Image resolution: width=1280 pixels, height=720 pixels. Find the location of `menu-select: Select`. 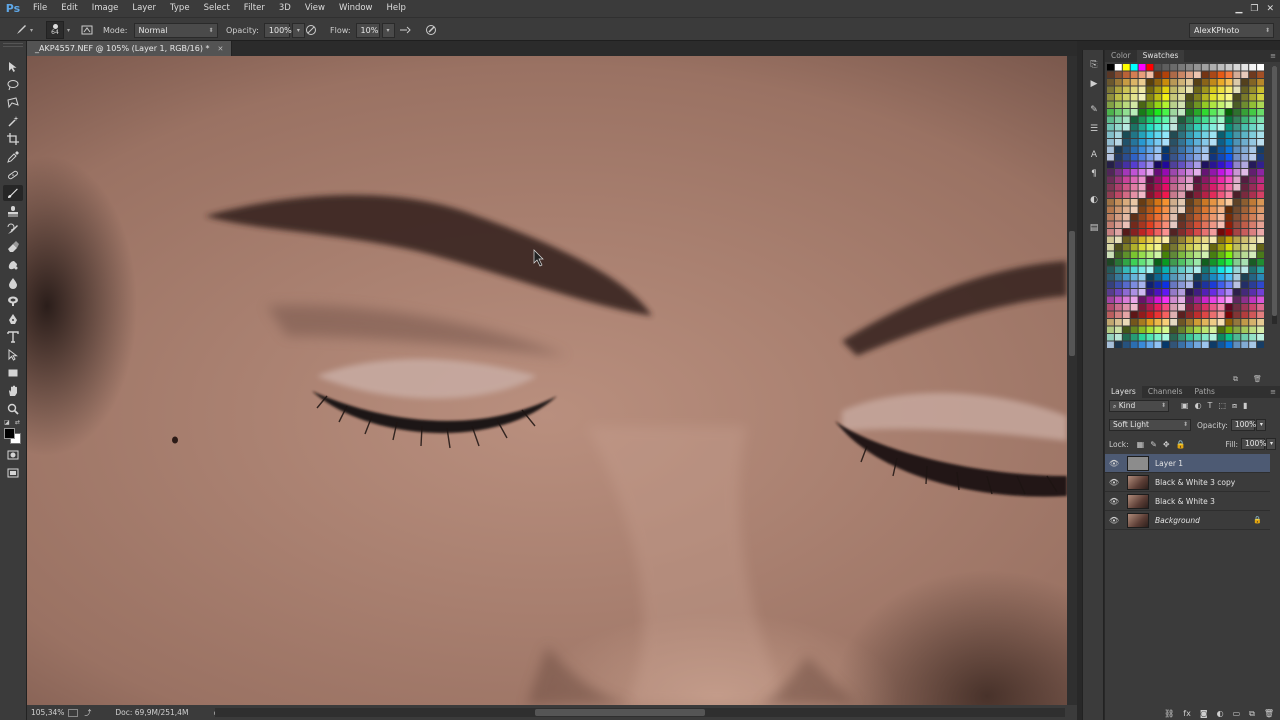

menu-select: Select is located at coordinates (217, 8).